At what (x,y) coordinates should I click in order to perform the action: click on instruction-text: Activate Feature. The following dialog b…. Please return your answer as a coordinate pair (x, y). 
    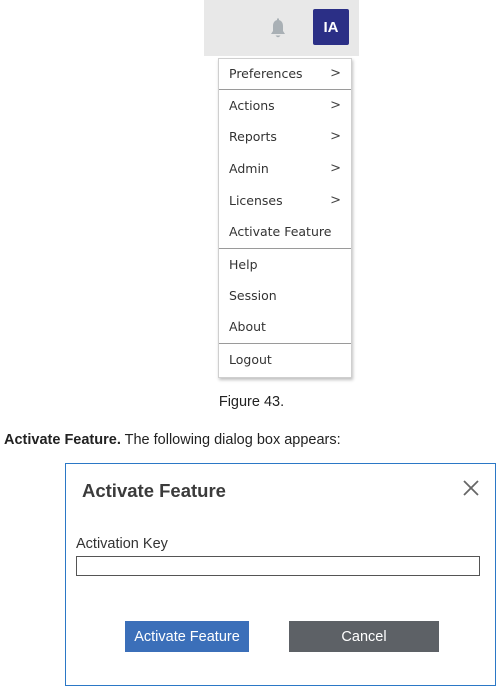
    Looking at the image, I should click on (172, 440).